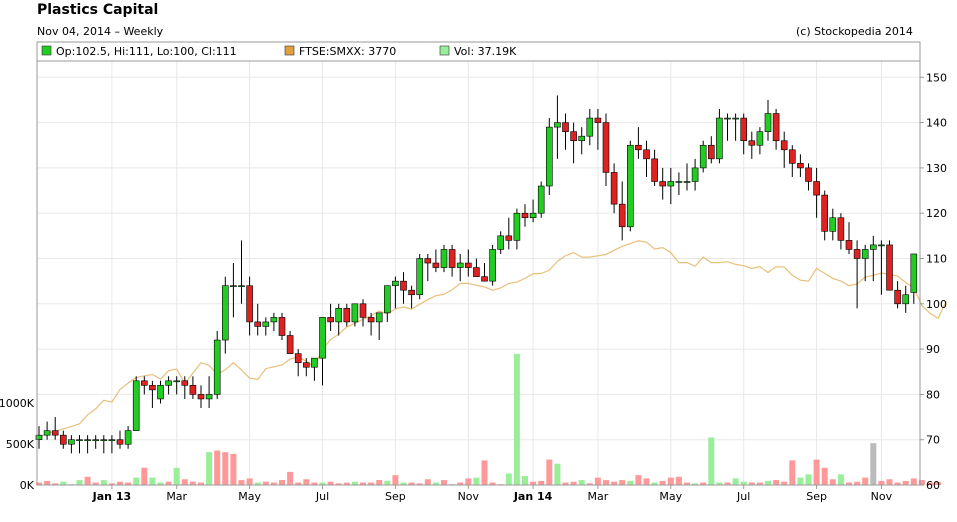 This screenshot has width=957, height=522. What do you see at coordinates (46, 50) in the screenshot?
I see `legend-swatch` at bounding box center [46, 50].